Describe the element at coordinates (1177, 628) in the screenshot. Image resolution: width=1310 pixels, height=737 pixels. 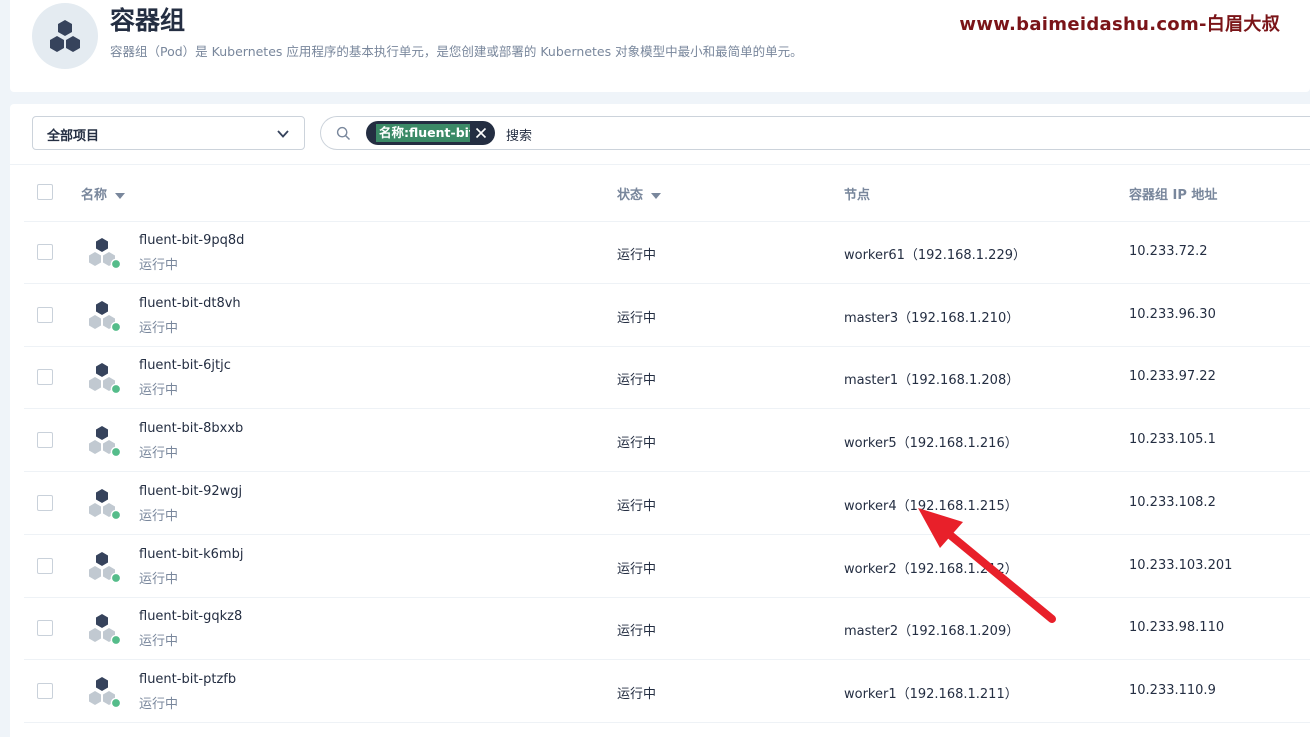
I see `ip-cell: 10.233.98.110` at that location.